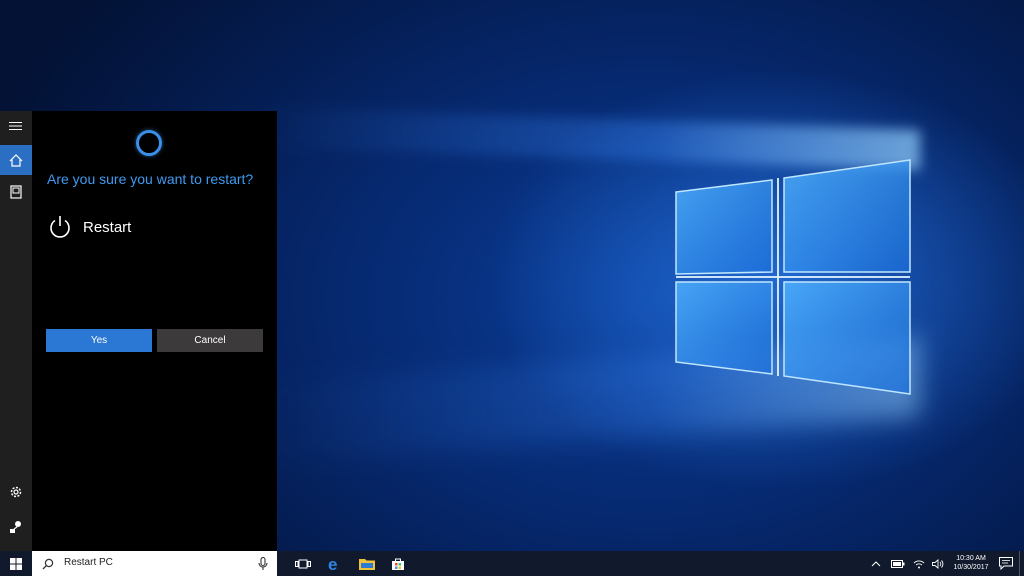  I want to click on settings-button, so click(16, 492).